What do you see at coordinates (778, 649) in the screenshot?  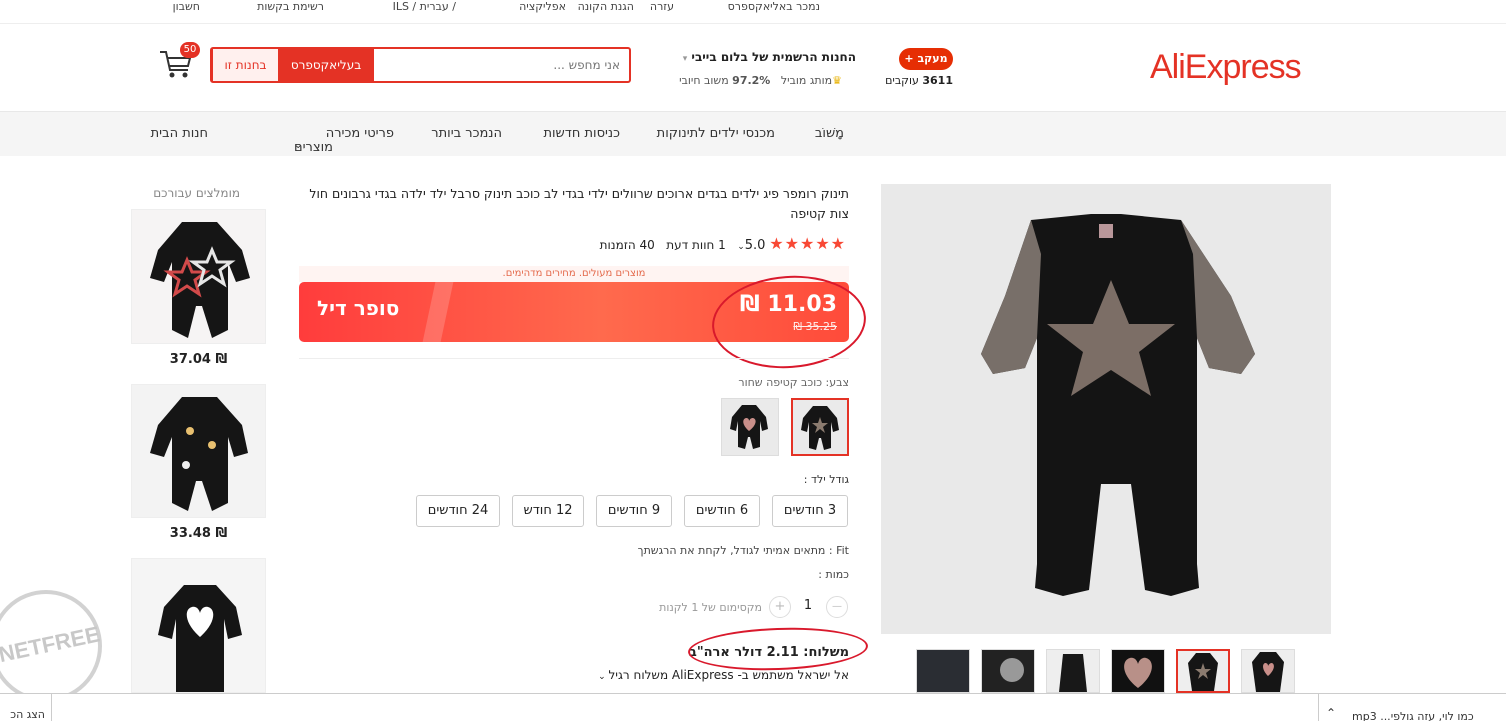 I see `shipping-annotation-circle` at bounding box center [778, 649].